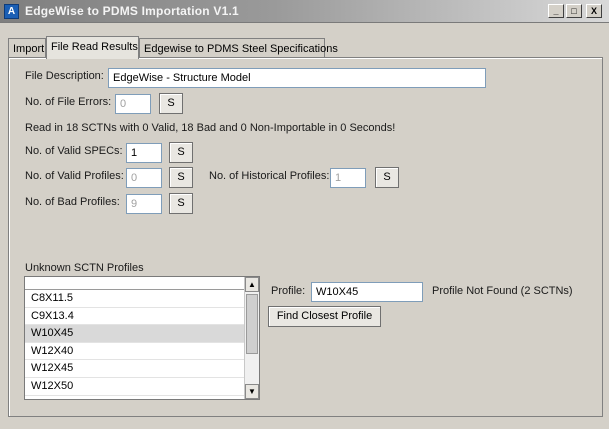 The width and height of the screenshot is (609, 429). I want to click on bad-profiles-field: 9, so click(144, 204).